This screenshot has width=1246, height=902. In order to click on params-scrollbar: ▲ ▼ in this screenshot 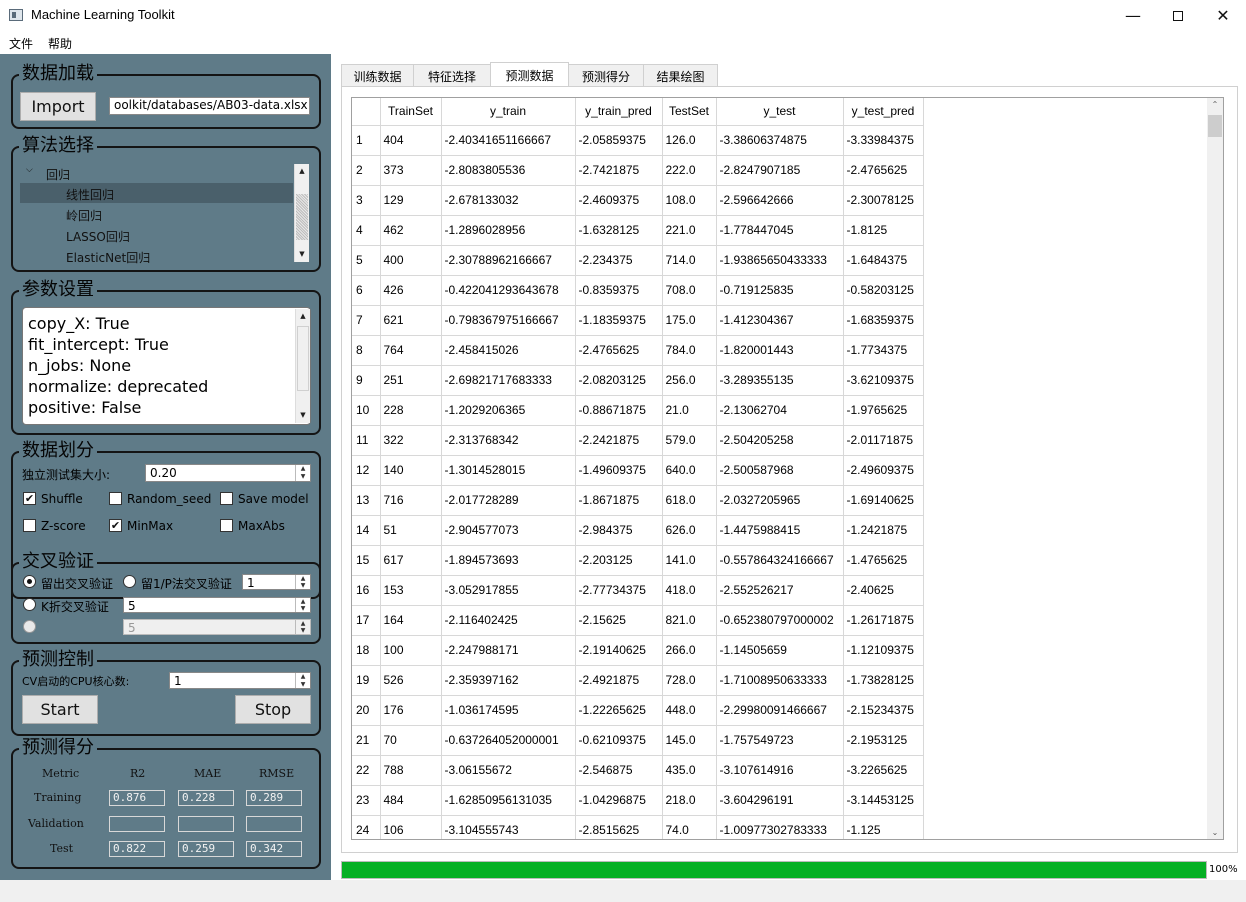, I will do `click(302, 366)`.